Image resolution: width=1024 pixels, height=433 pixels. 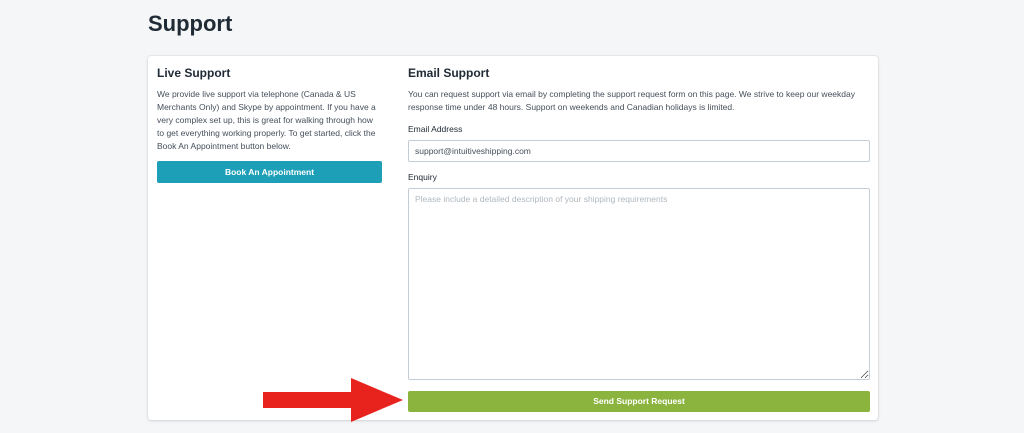 I want to click on enquiry-label: Enquiry, so click(x=422, y=177).